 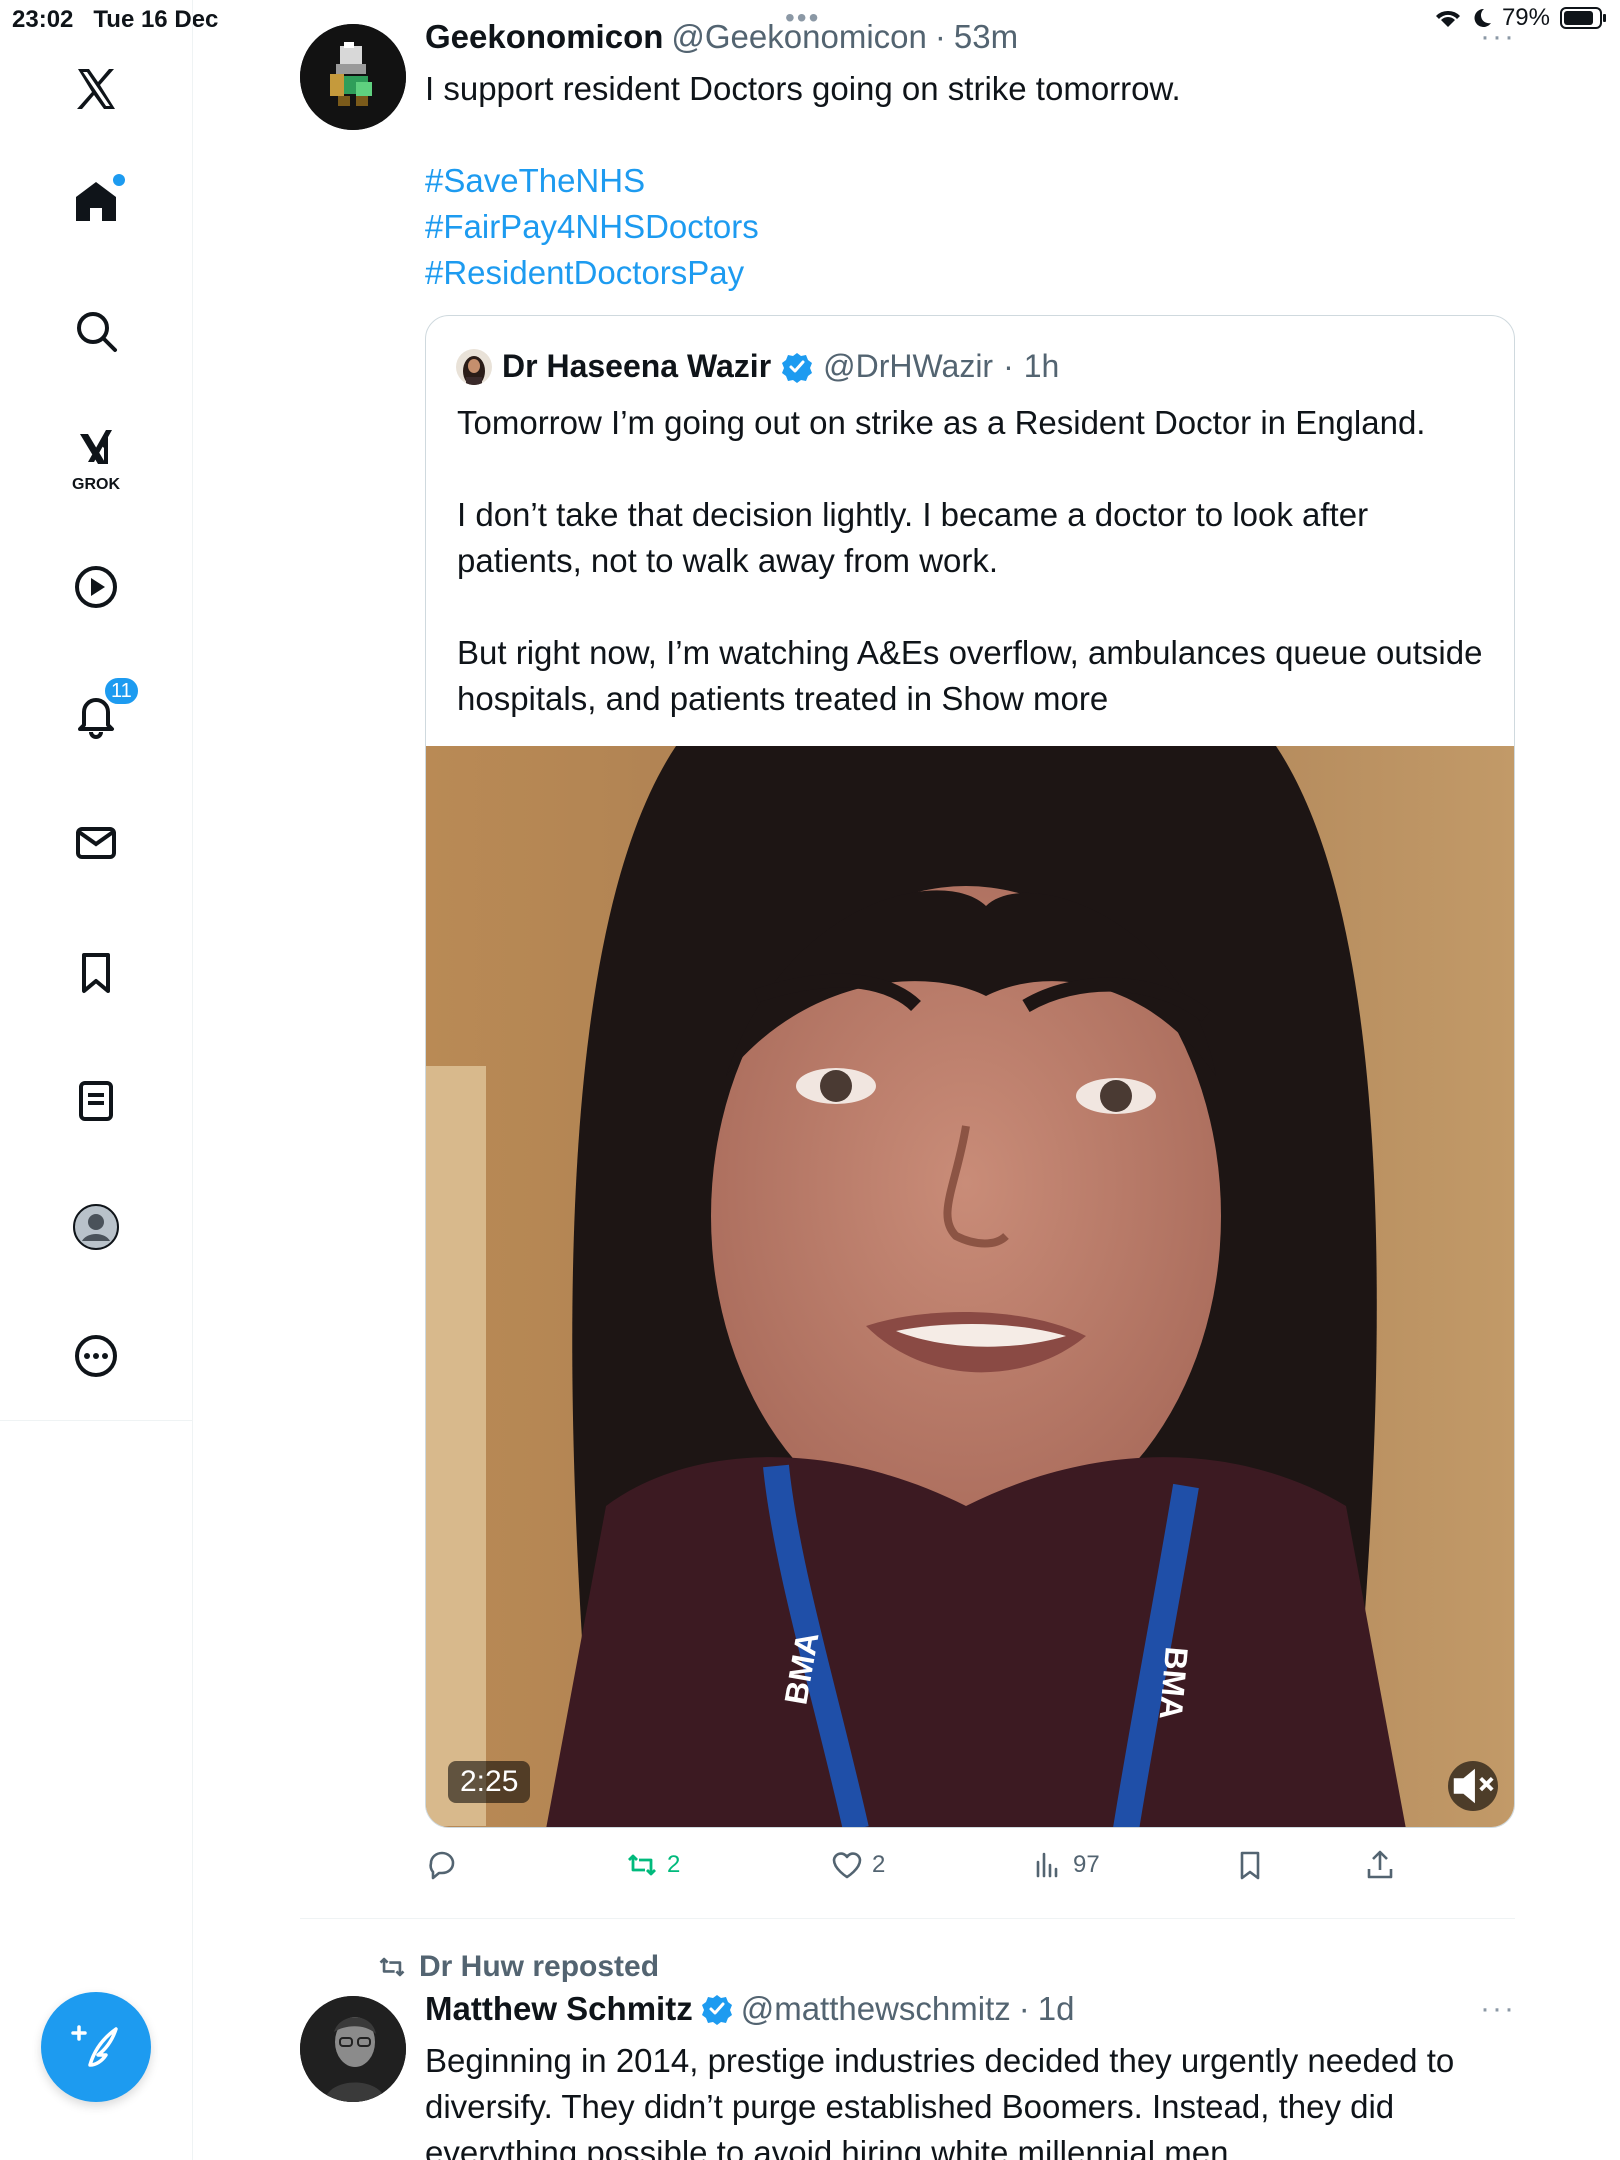 I want to click on nav-profile, so click(x=96, y=1227).